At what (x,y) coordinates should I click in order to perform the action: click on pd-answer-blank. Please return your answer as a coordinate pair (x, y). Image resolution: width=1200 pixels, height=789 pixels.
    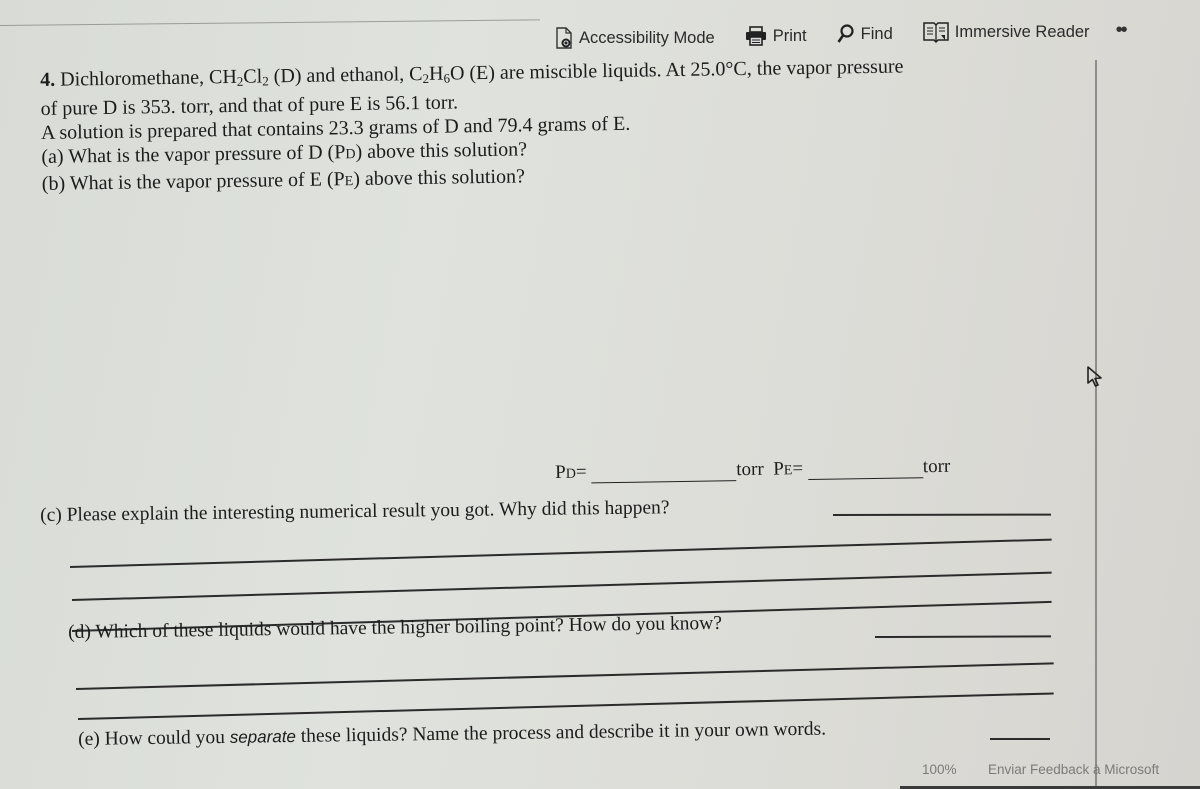
    Looking at the image, I should click on (664, 473).